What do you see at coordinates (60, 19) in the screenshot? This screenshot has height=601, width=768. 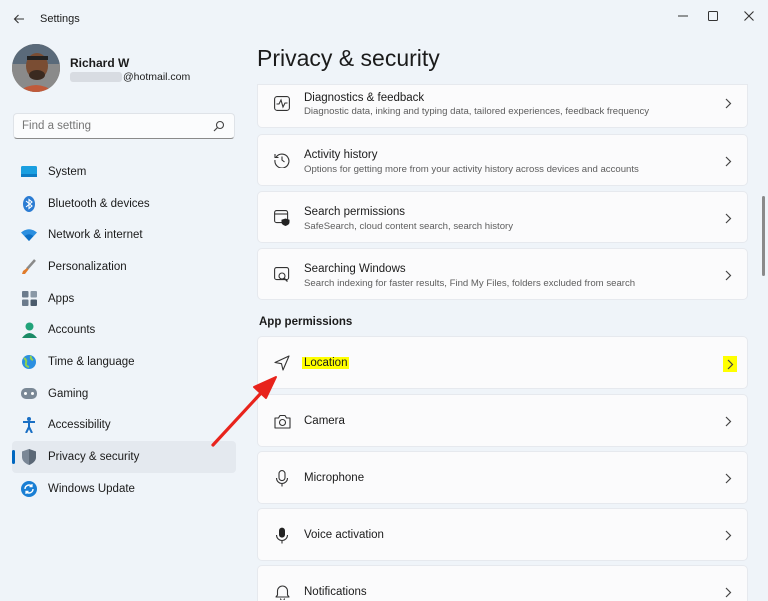 I see `app-title: Settings` at bounding box center [60, 19].